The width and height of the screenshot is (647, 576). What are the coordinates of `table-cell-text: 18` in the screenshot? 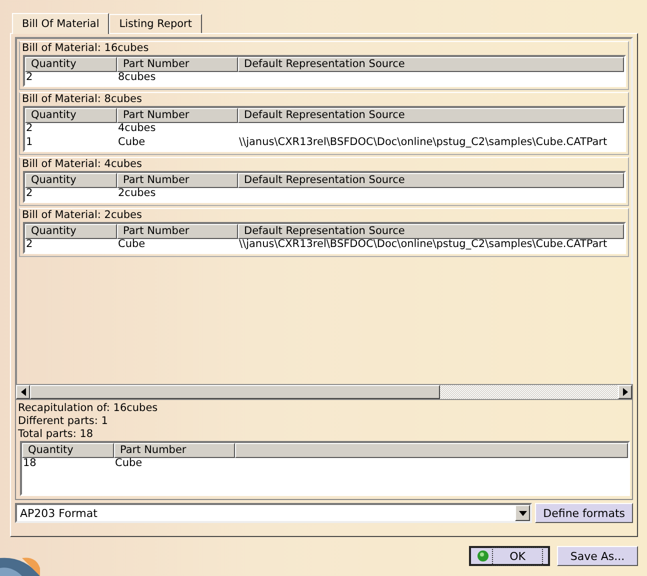 It's located at (30, 464).